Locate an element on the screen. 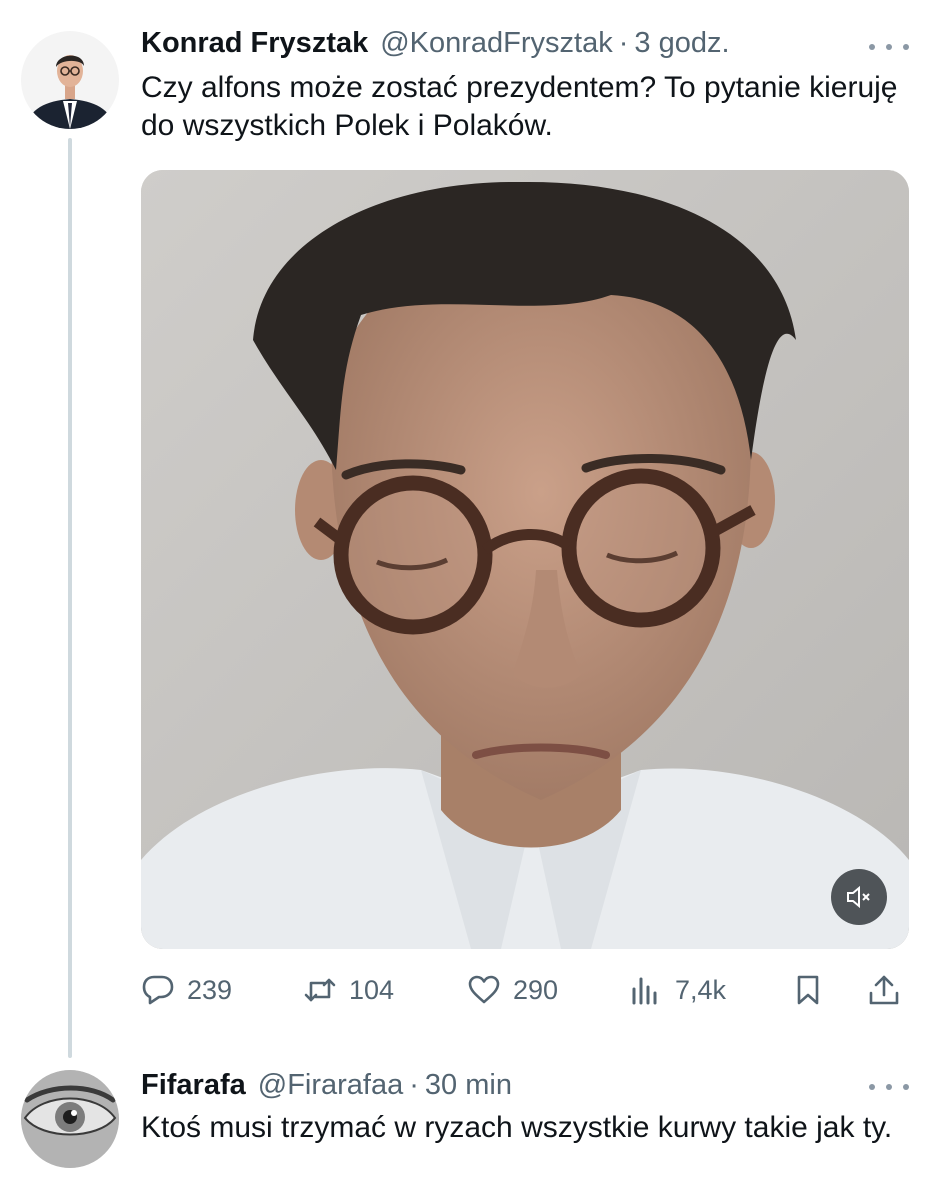  reply-count: 239 is located at coordinates (210, 989).